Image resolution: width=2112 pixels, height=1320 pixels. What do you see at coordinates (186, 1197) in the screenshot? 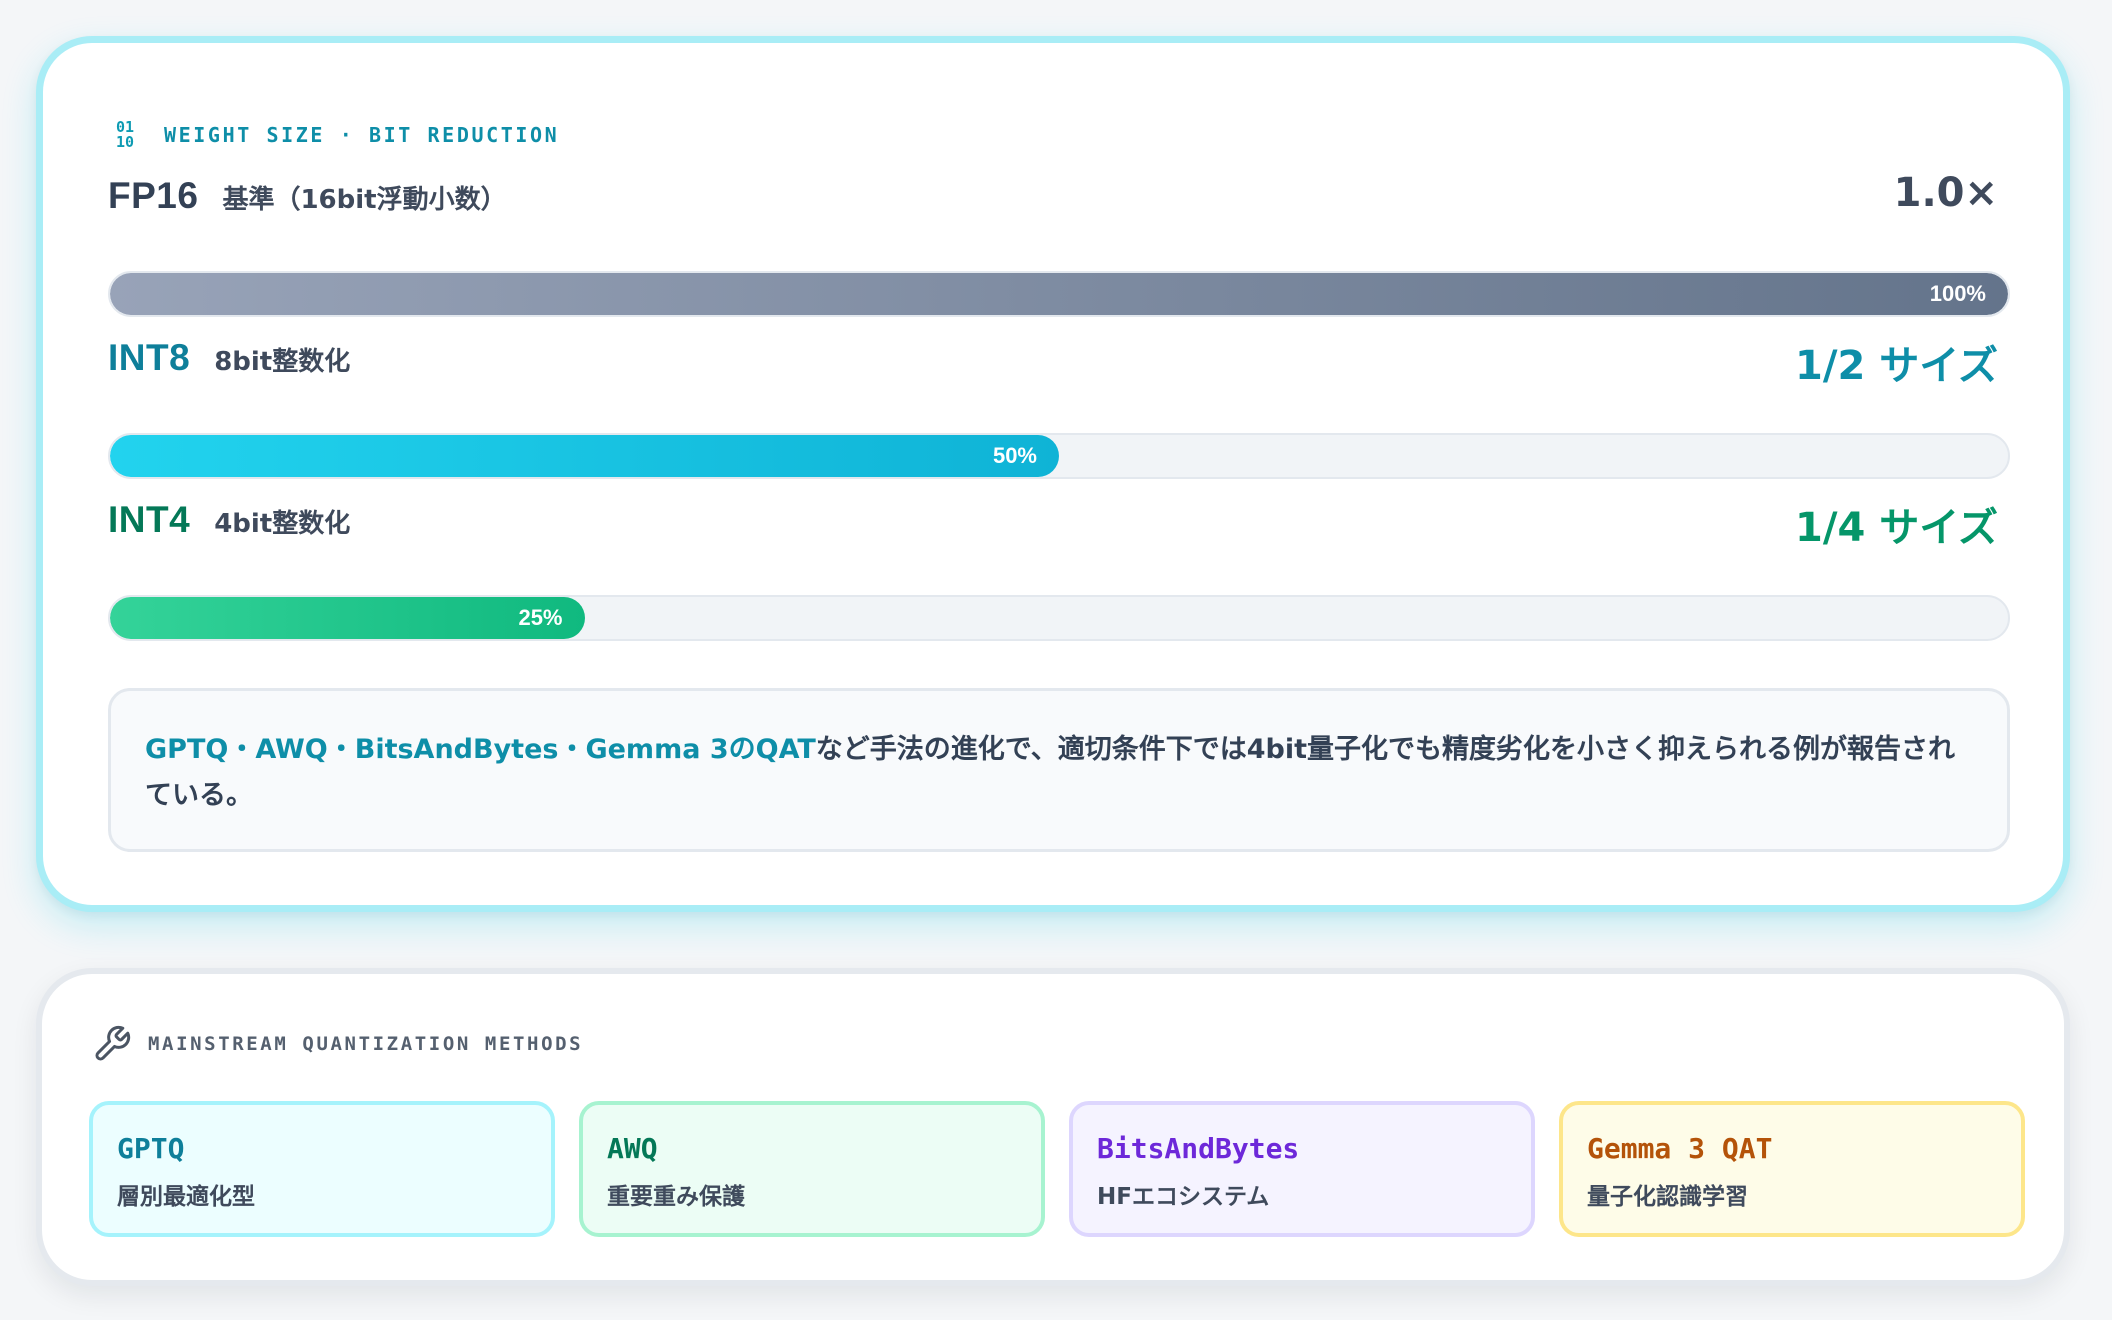
I see `method-desc: 層別最適化型` at bounding box center [186, 1197].